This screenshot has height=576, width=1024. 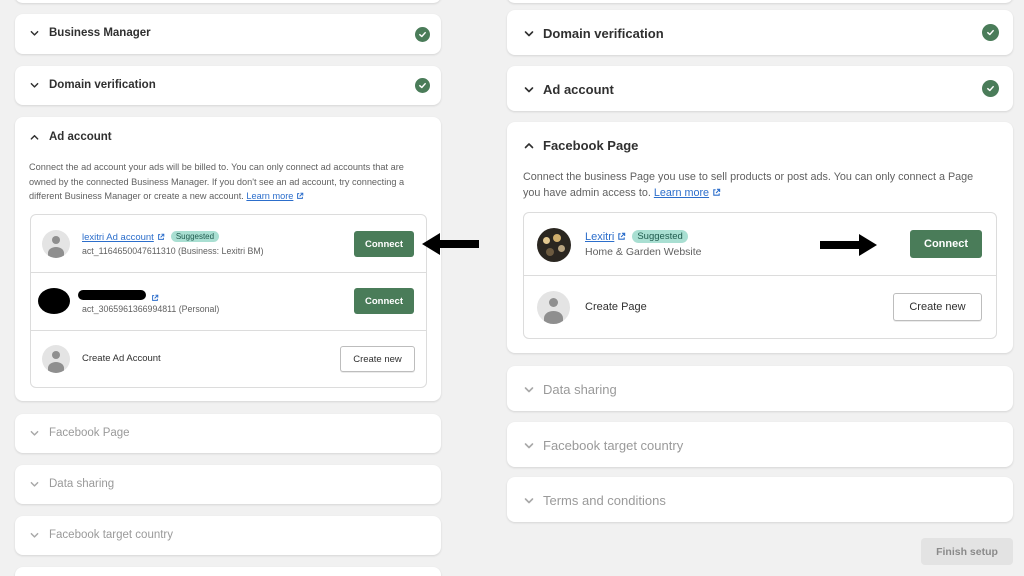 What do you see at coordinates (151, 309) in the screenshot?
I see `account-id: act_3065961366994811 (Personal)` at bounding box center [151, 309].